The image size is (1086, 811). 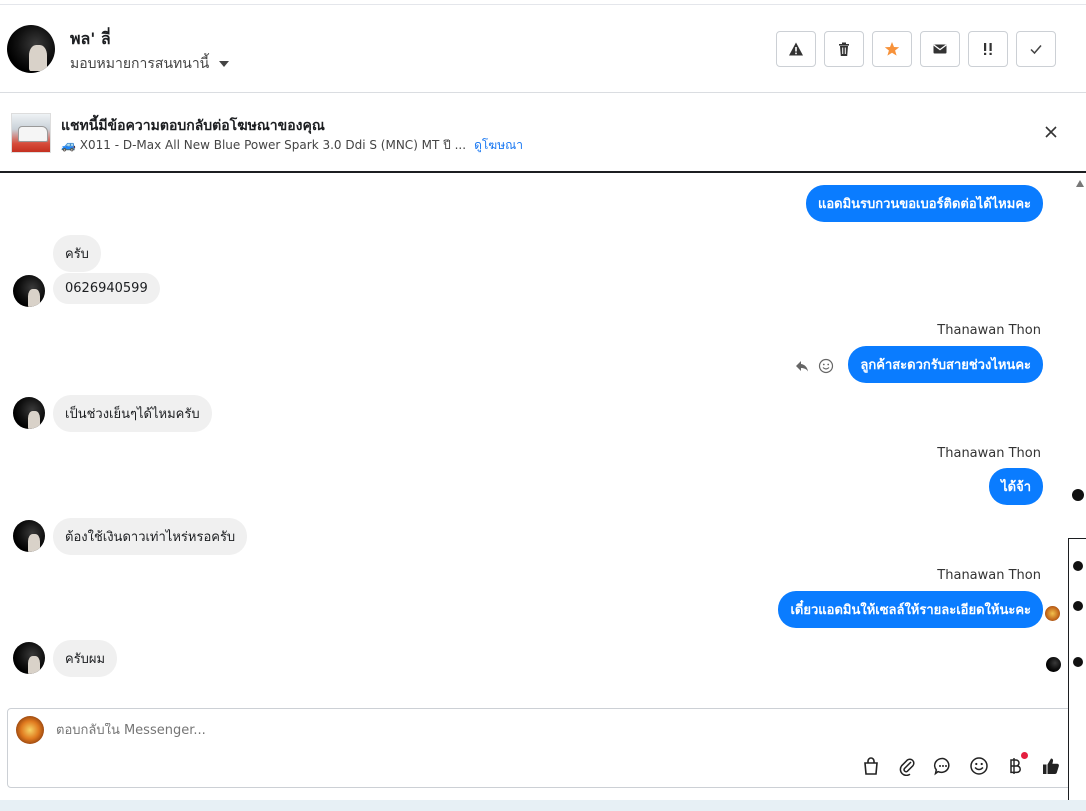 What do you see at coordinates (1052, 613) in the screenshot?
I see `seen-indicator-avatar` at bounding box center [1052, 613].